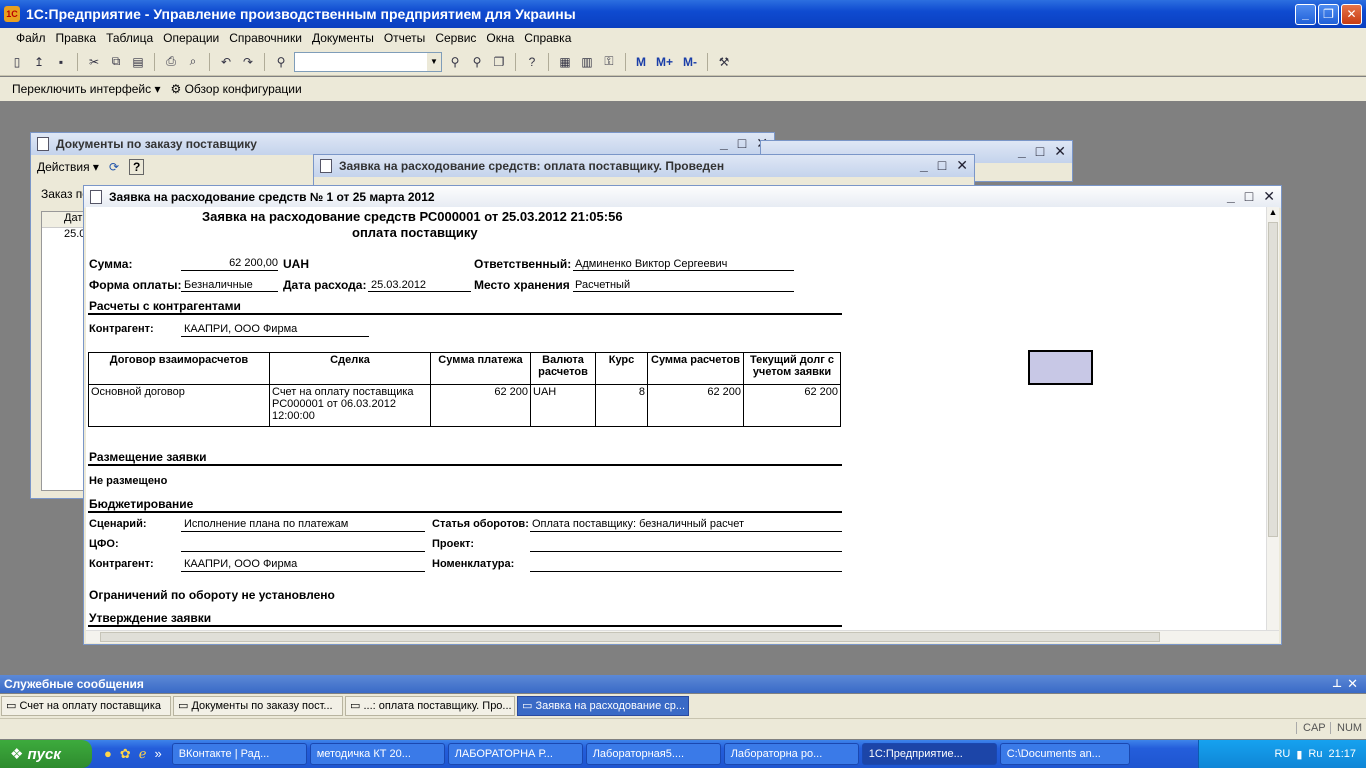 The image size is (1366, 768). Describe the element at coordinates (114, 167) in the screenshot. I see `refresh-icon: ⟳` at that location.